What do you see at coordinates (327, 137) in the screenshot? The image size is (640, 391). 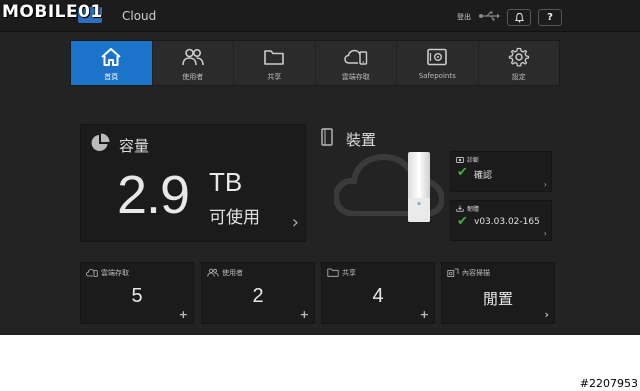 I see `device-icon` at bounding box center [327, 137].